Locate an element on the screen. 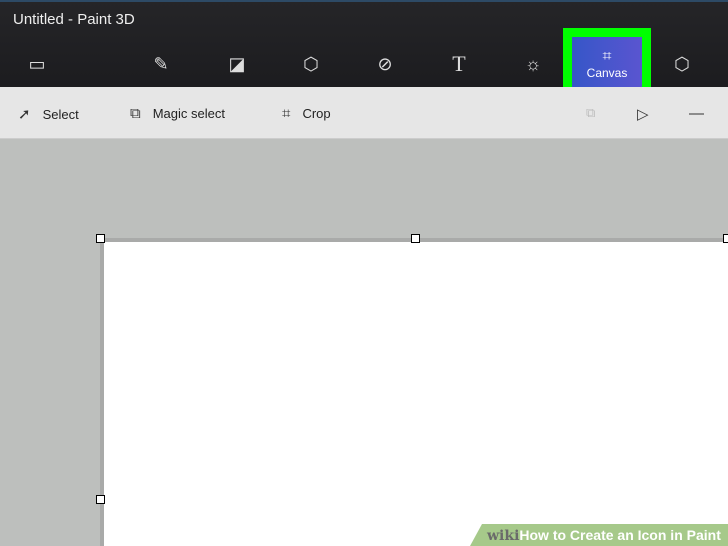 This screenshot has width=728, height=546. select-label: Select is located at coordinates (60, 114).